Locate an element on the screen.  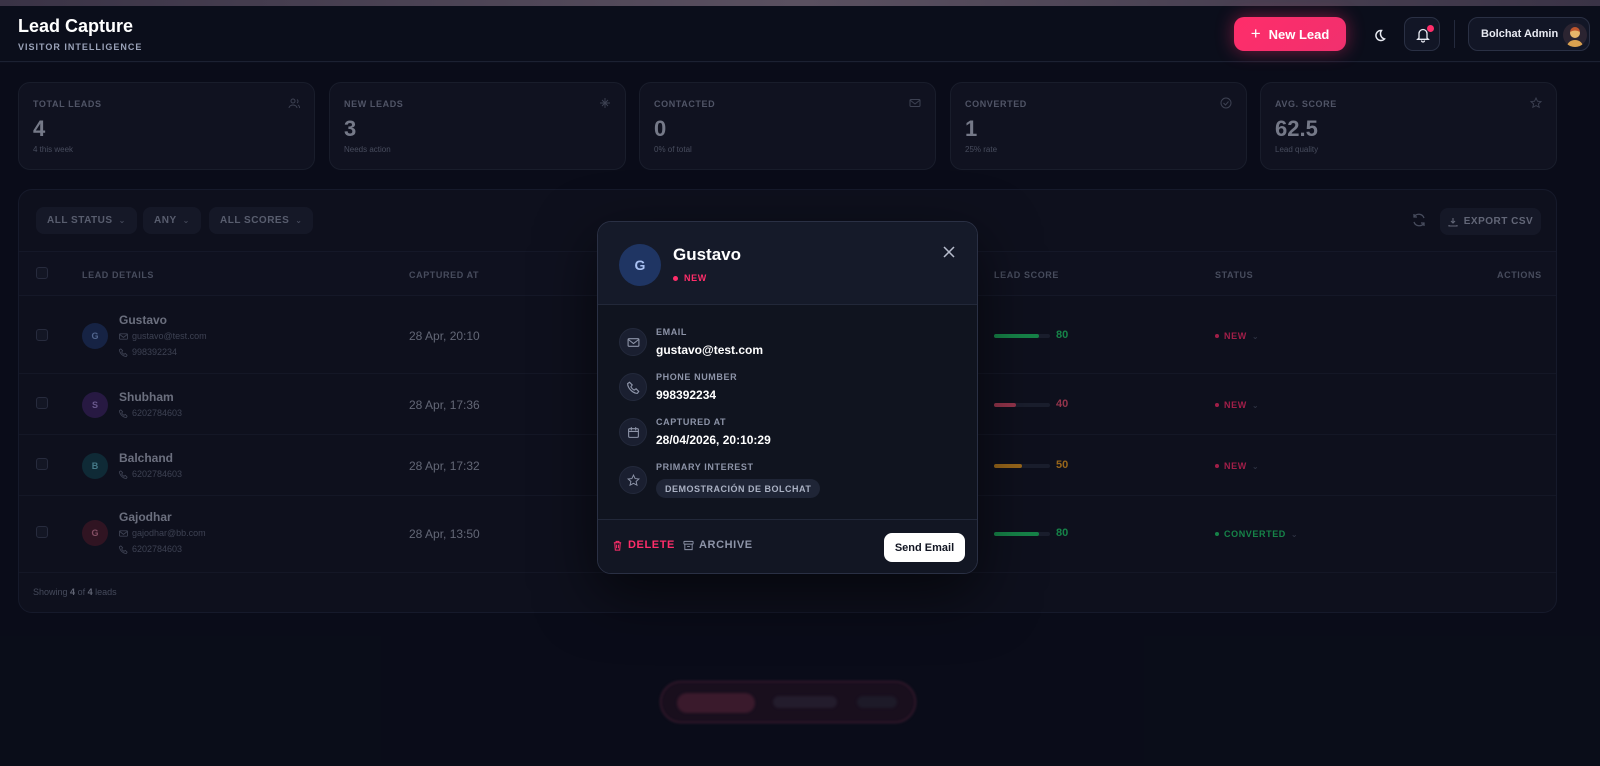
status-badge: NEW is located at coordinates (690, 278).